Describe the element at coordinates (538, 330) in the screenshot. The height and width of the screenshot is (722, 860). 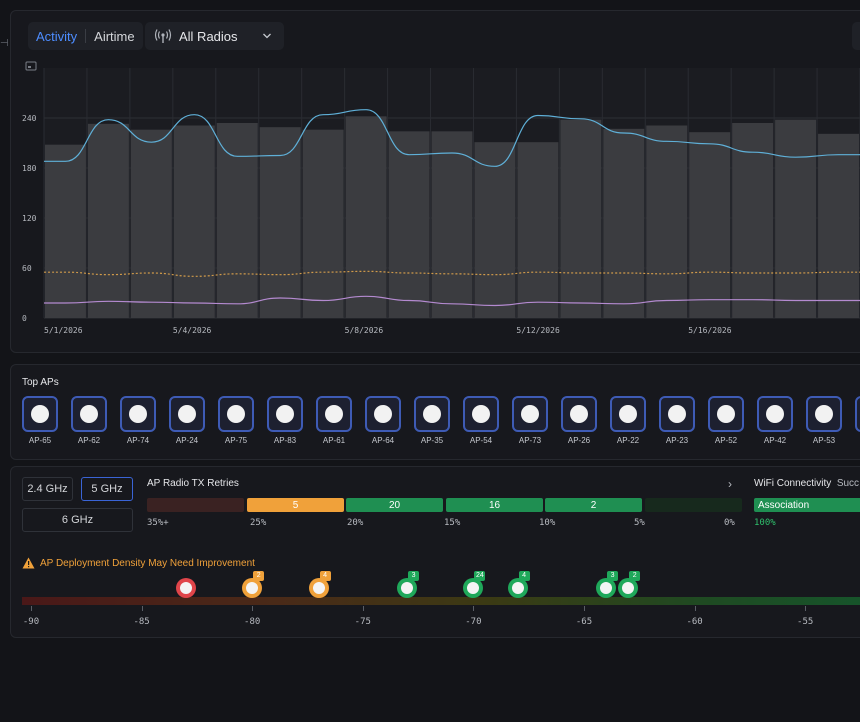
I see `x-tick-label: 5/12/2026` at that location.